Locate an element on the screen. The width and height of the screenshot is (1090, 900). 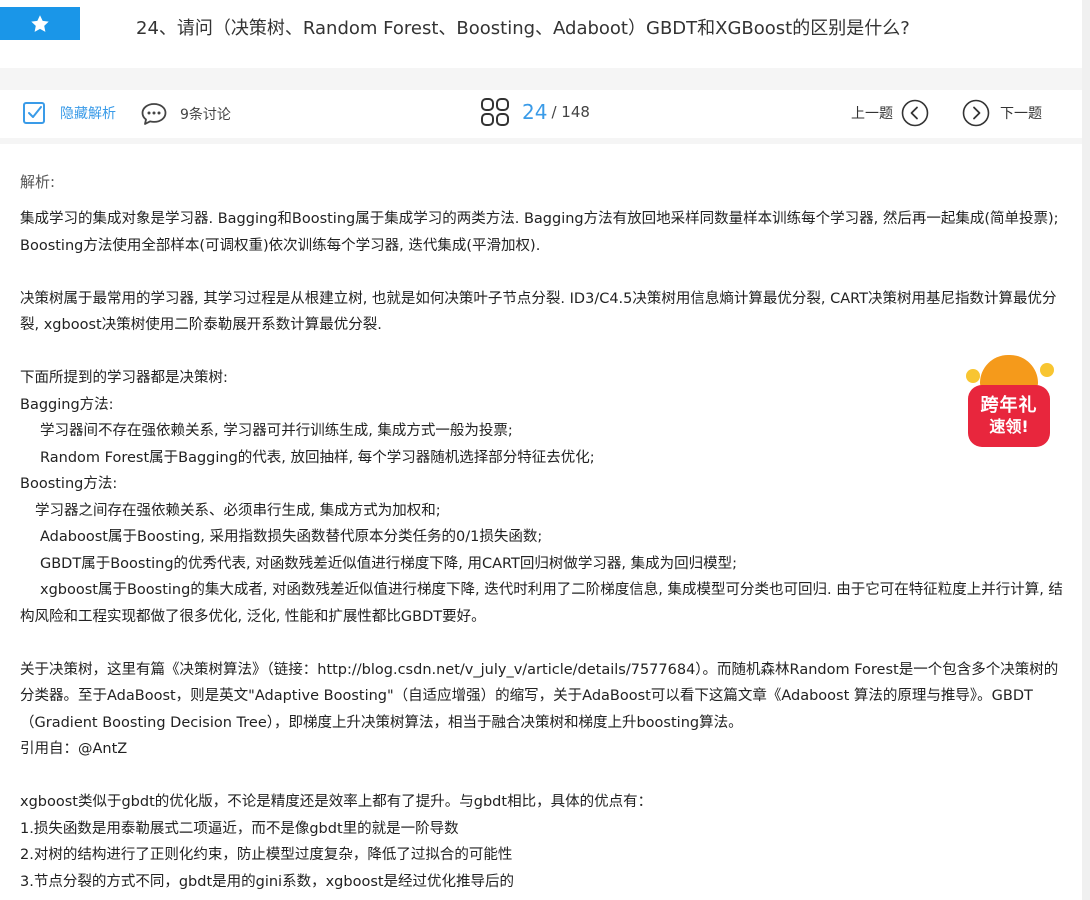
gift-tag: 跨年礼 速领! is located at coordinates (1009, 416).